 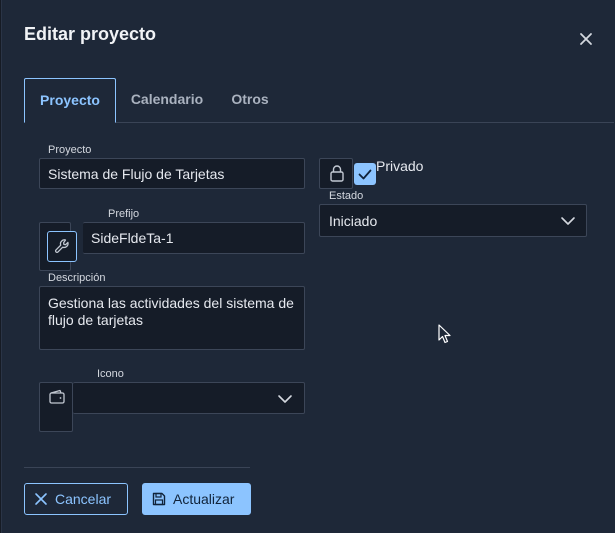 I want to click on lock-icon, so click(x=337, y=173).